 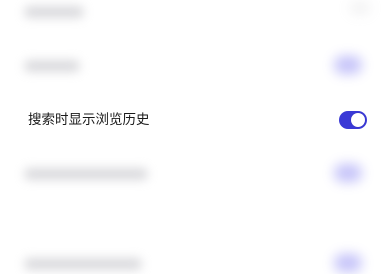 I want to click on setting-row-show-history: 搜索时显示浏览历史, so click(x=195, y=120).